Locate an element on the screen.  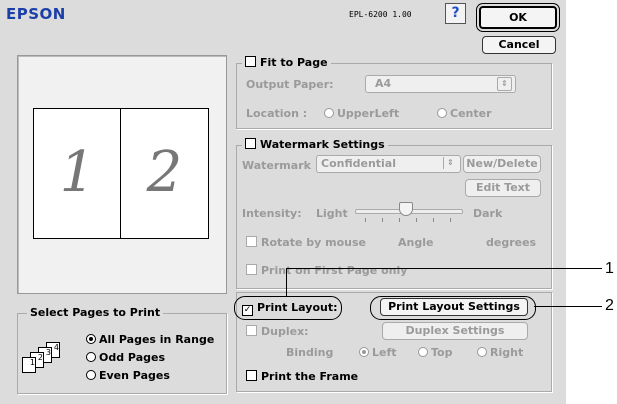
cancel-button: Cancel is located at coordinates (519, 45).